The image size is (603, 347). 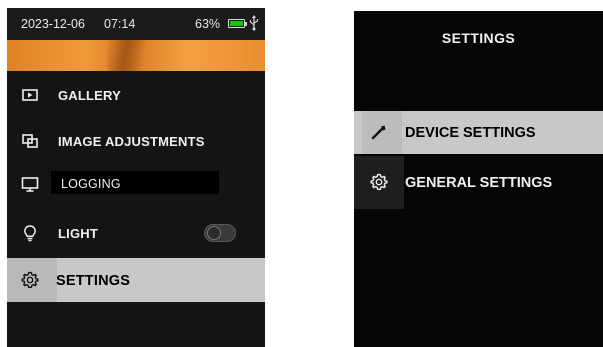 What do you see at coordinates (30, 141) in the screenshot?
I see `image-adjustments-icon` at bounding box center [30, 141].